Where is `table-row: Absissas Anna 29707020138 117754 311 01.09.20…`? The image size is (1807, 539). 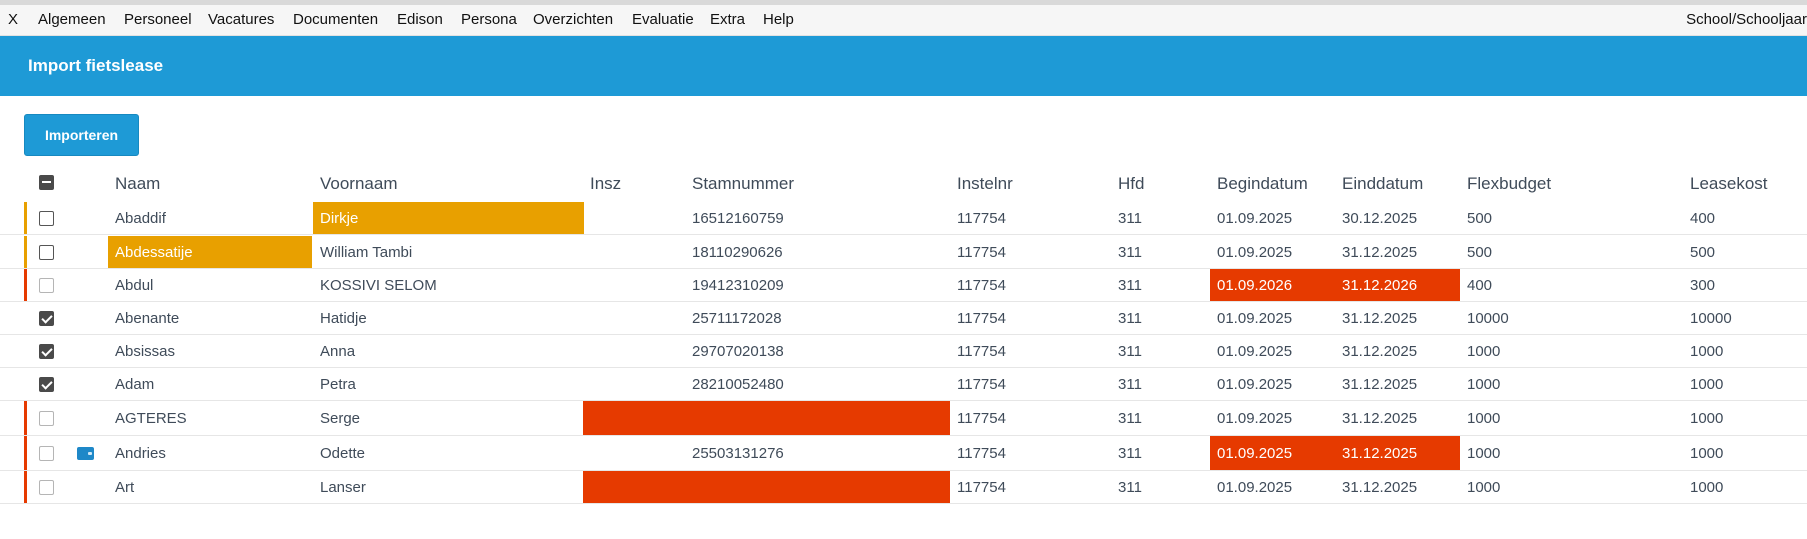
table-row: Absissas Anna 29707020138 117754 311 01.09.20… is located at coordinates (903, 351).